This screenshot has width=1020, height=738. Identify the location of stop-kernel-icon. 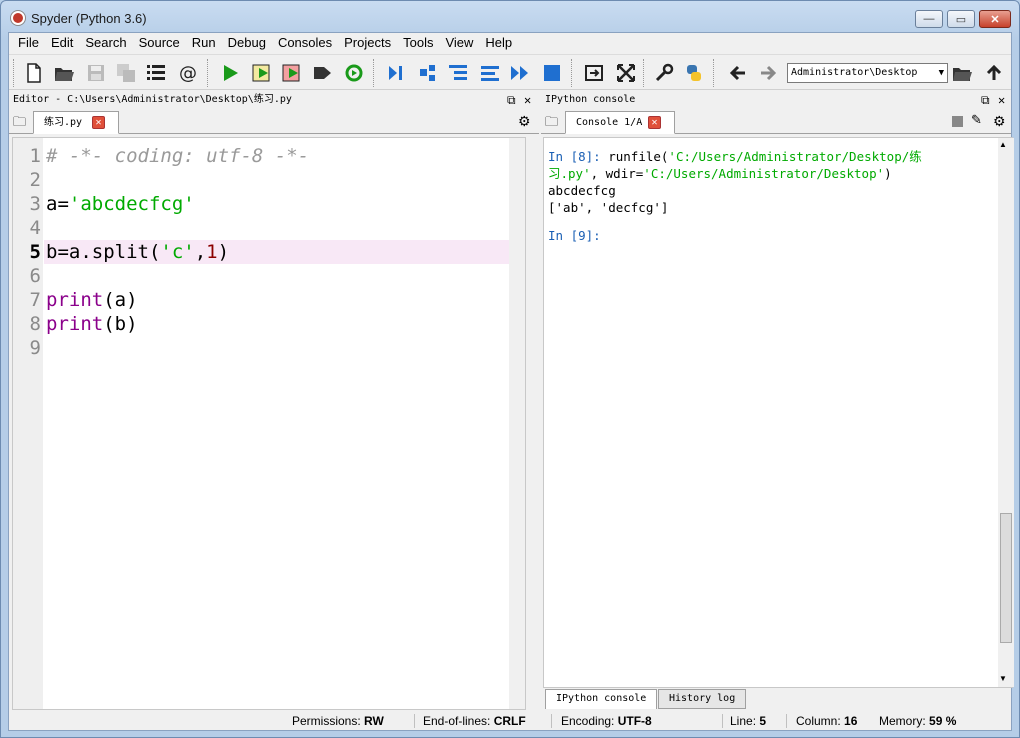
(957, 121).